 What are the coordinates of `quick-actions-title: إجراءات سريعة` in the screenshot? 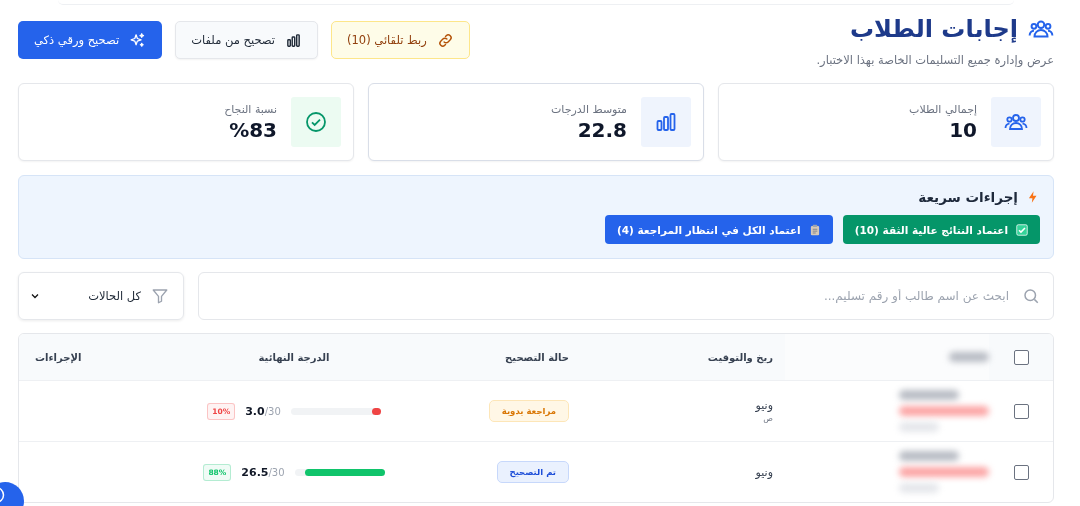 It's located at (968, 197).